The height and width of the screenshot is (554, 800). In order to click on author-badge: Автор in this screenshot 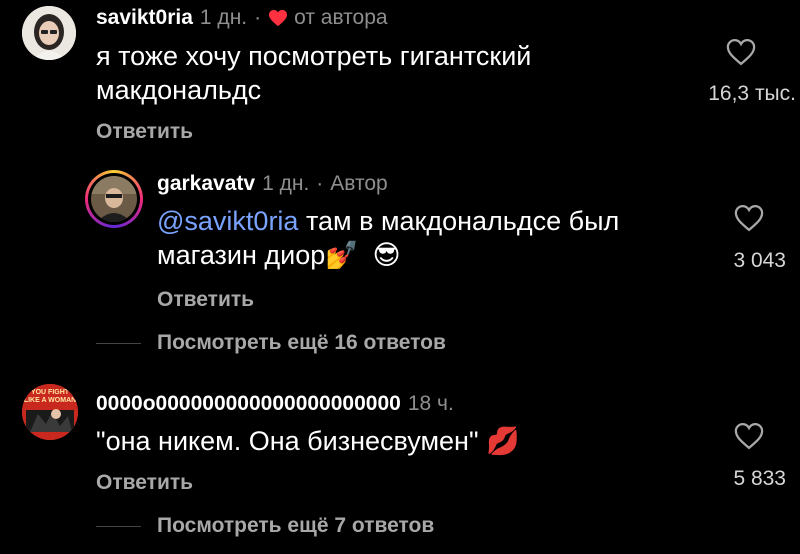, I will do `click(359, 183)`.